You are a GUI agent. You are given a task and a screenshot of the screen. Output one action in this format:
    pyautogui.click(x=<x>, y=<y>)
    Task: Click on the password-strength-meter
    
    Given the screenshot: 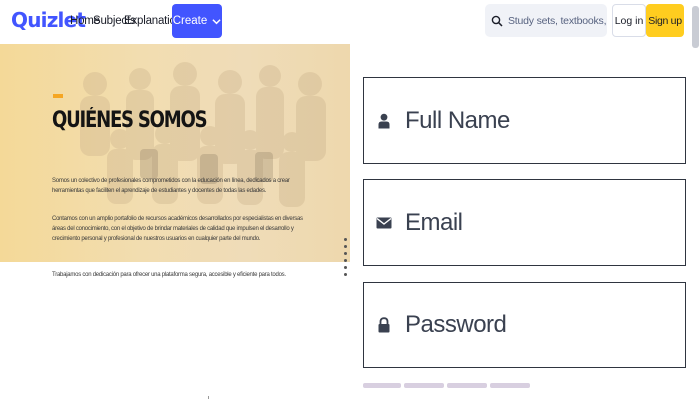 What is the action you would take?
    pyautogui.click(x=446, y=385)
    